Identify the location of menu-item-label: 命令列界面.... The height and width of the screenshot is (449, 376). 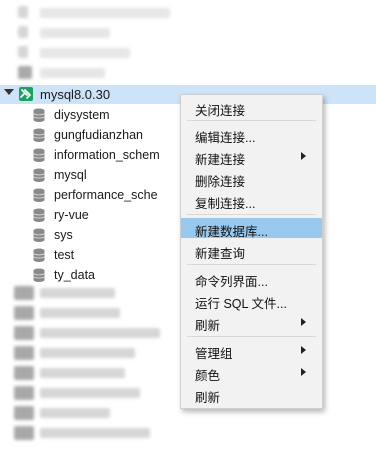
(231, 282).